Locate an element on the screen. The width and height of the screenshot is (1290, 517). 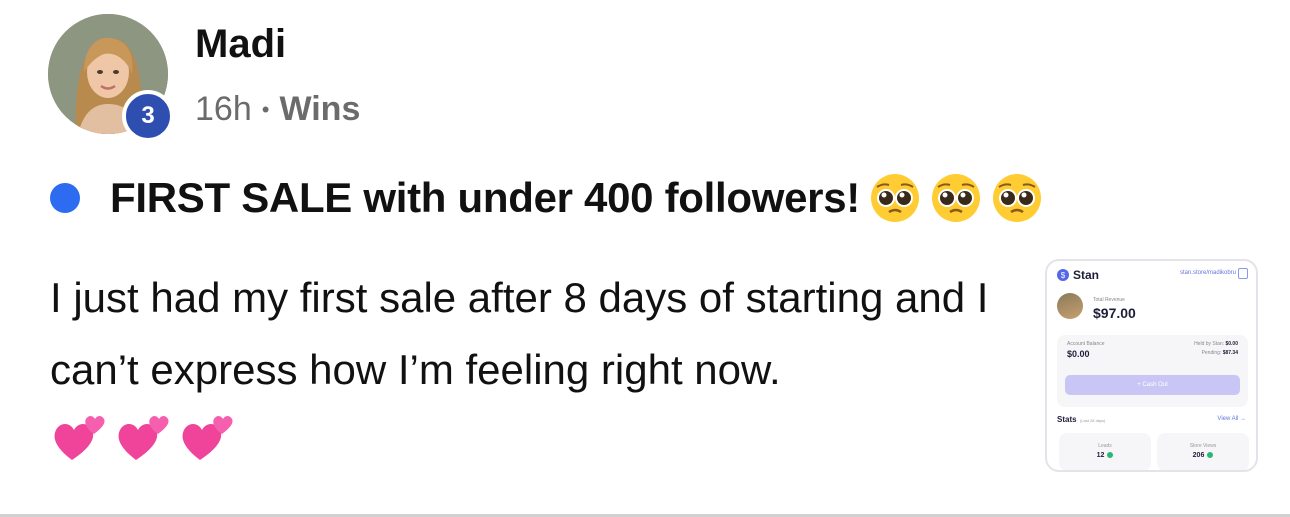
stan-logo-icon: $ is located at coordinates (1063, 275).